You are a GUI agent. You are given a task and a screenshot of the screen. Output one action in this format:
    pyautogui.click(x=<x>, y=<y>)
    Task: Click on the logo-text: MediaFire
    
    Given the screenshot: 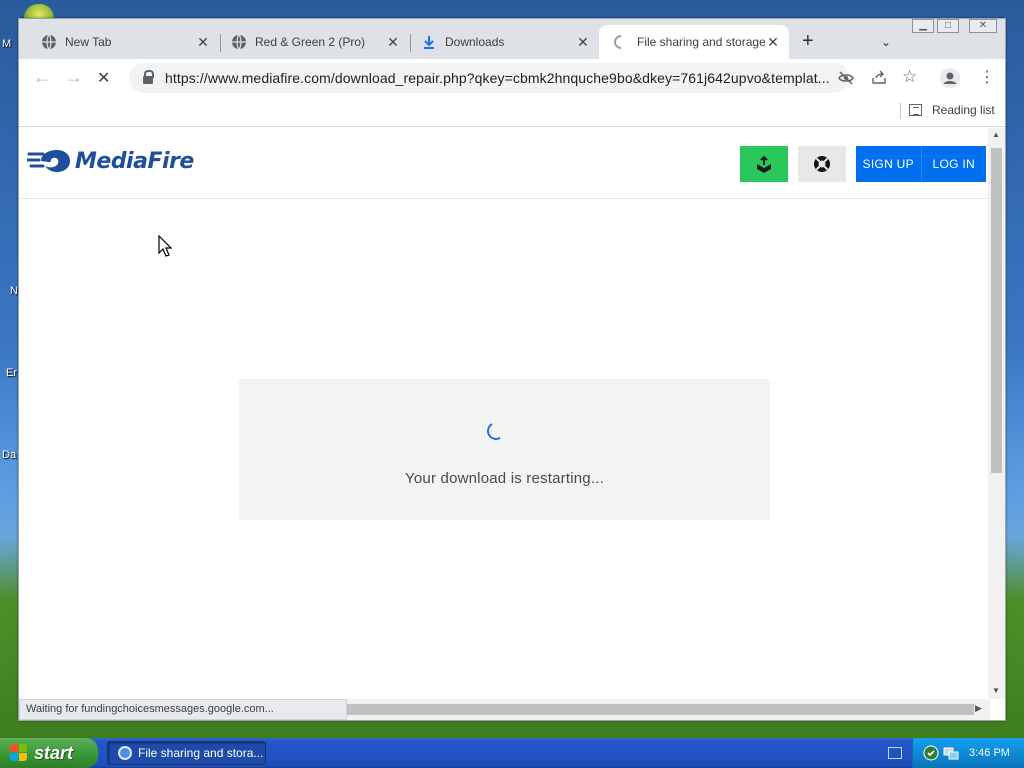 What is the action you would take?
    pyautogui.click(x=134, y=161)
    